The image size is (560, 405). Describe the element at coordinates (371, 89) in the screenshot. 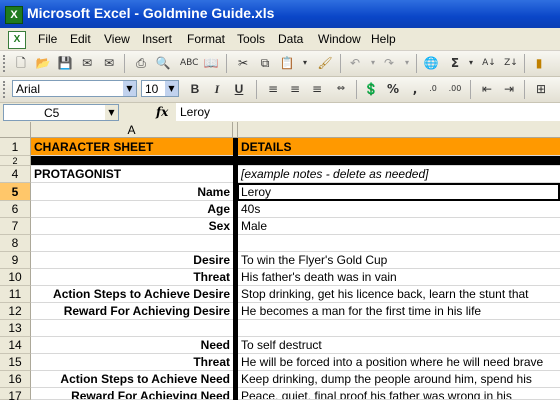

I see `currency-icon: 💲` at that location.